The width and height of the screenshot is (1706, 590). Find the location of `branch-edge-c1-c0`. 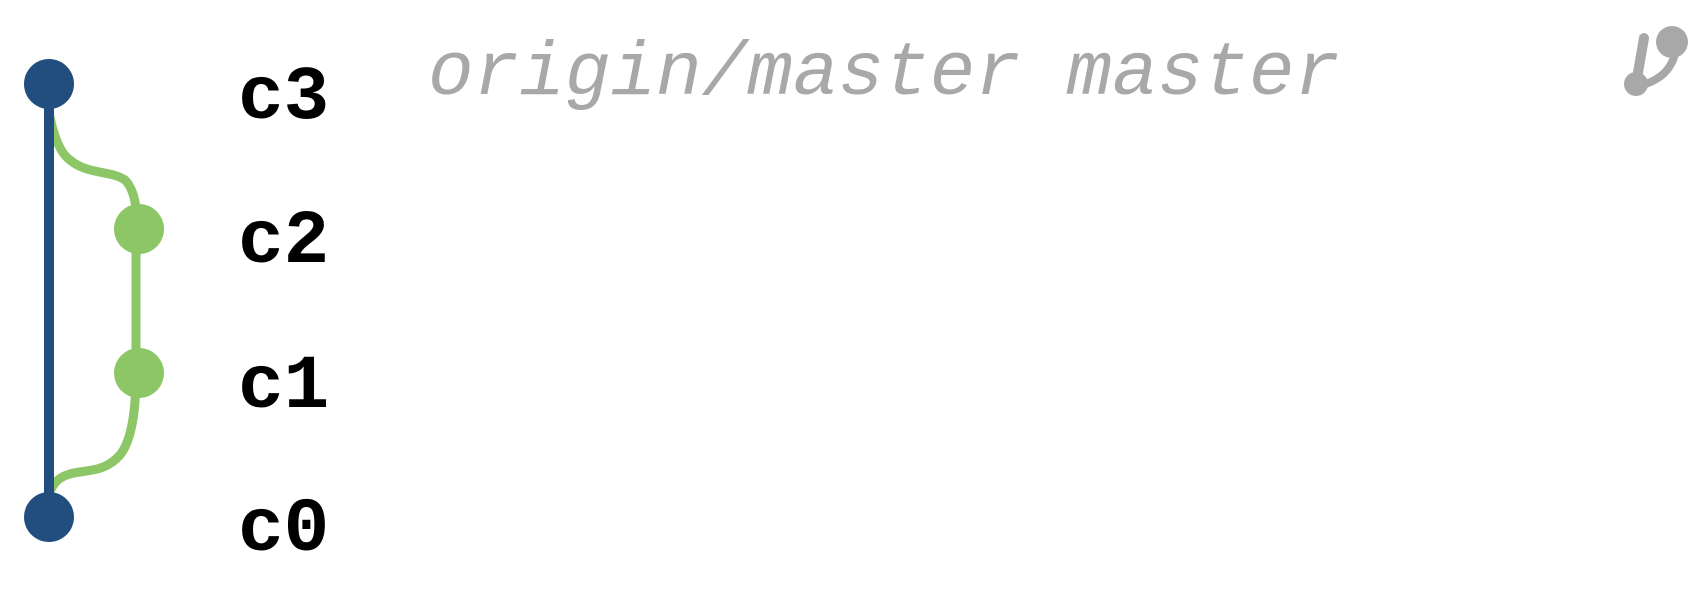

branch-edge-c1-c0 is located at coordinates (91, 443).